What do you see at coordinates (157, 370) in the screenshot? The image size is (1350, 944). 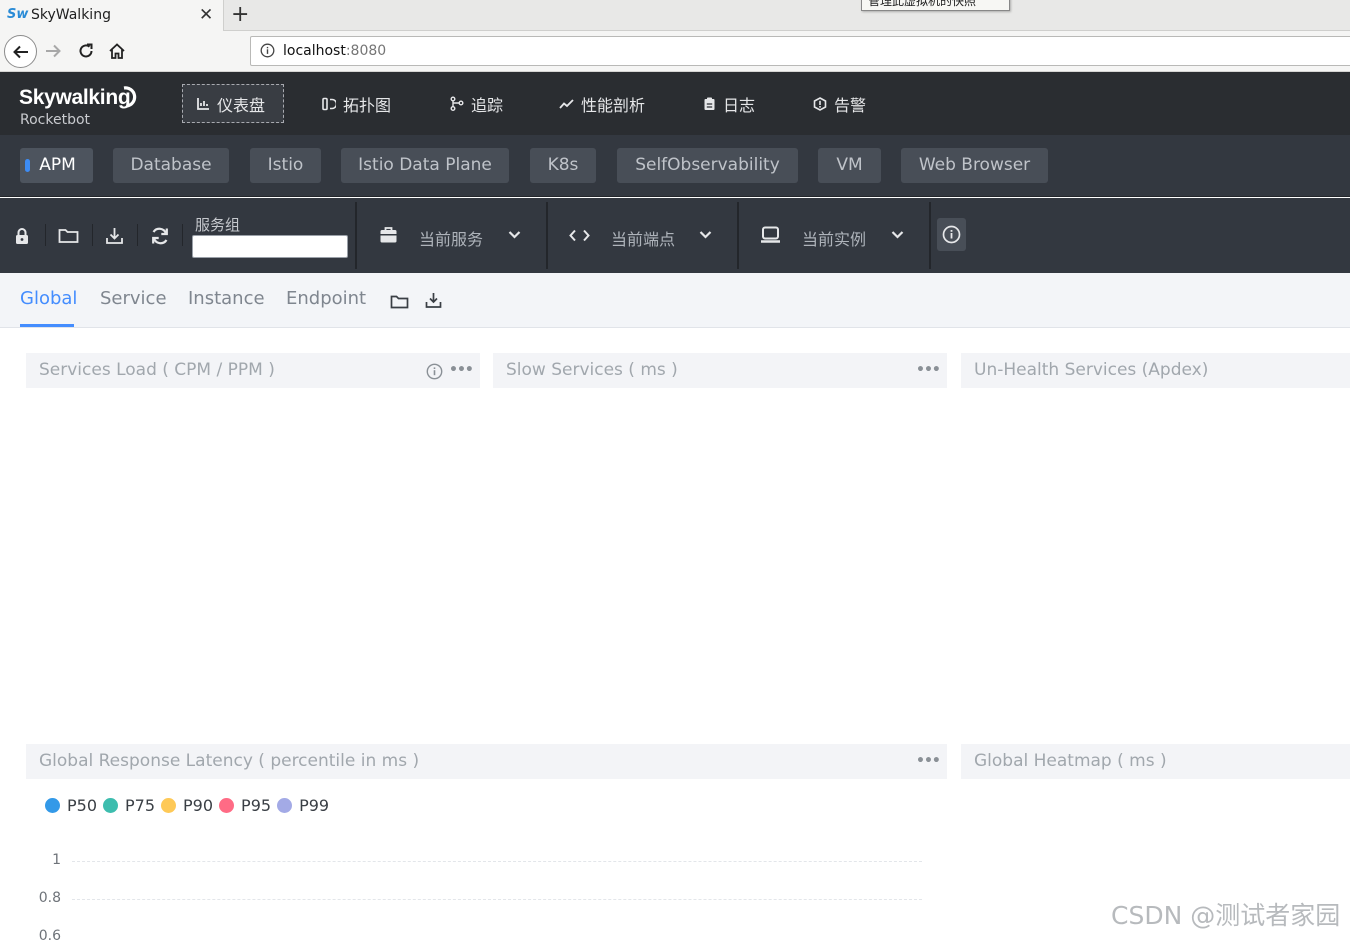 I see `panel-title: Services Load ( CPM / PPM )` at bounding box center [157, 370].